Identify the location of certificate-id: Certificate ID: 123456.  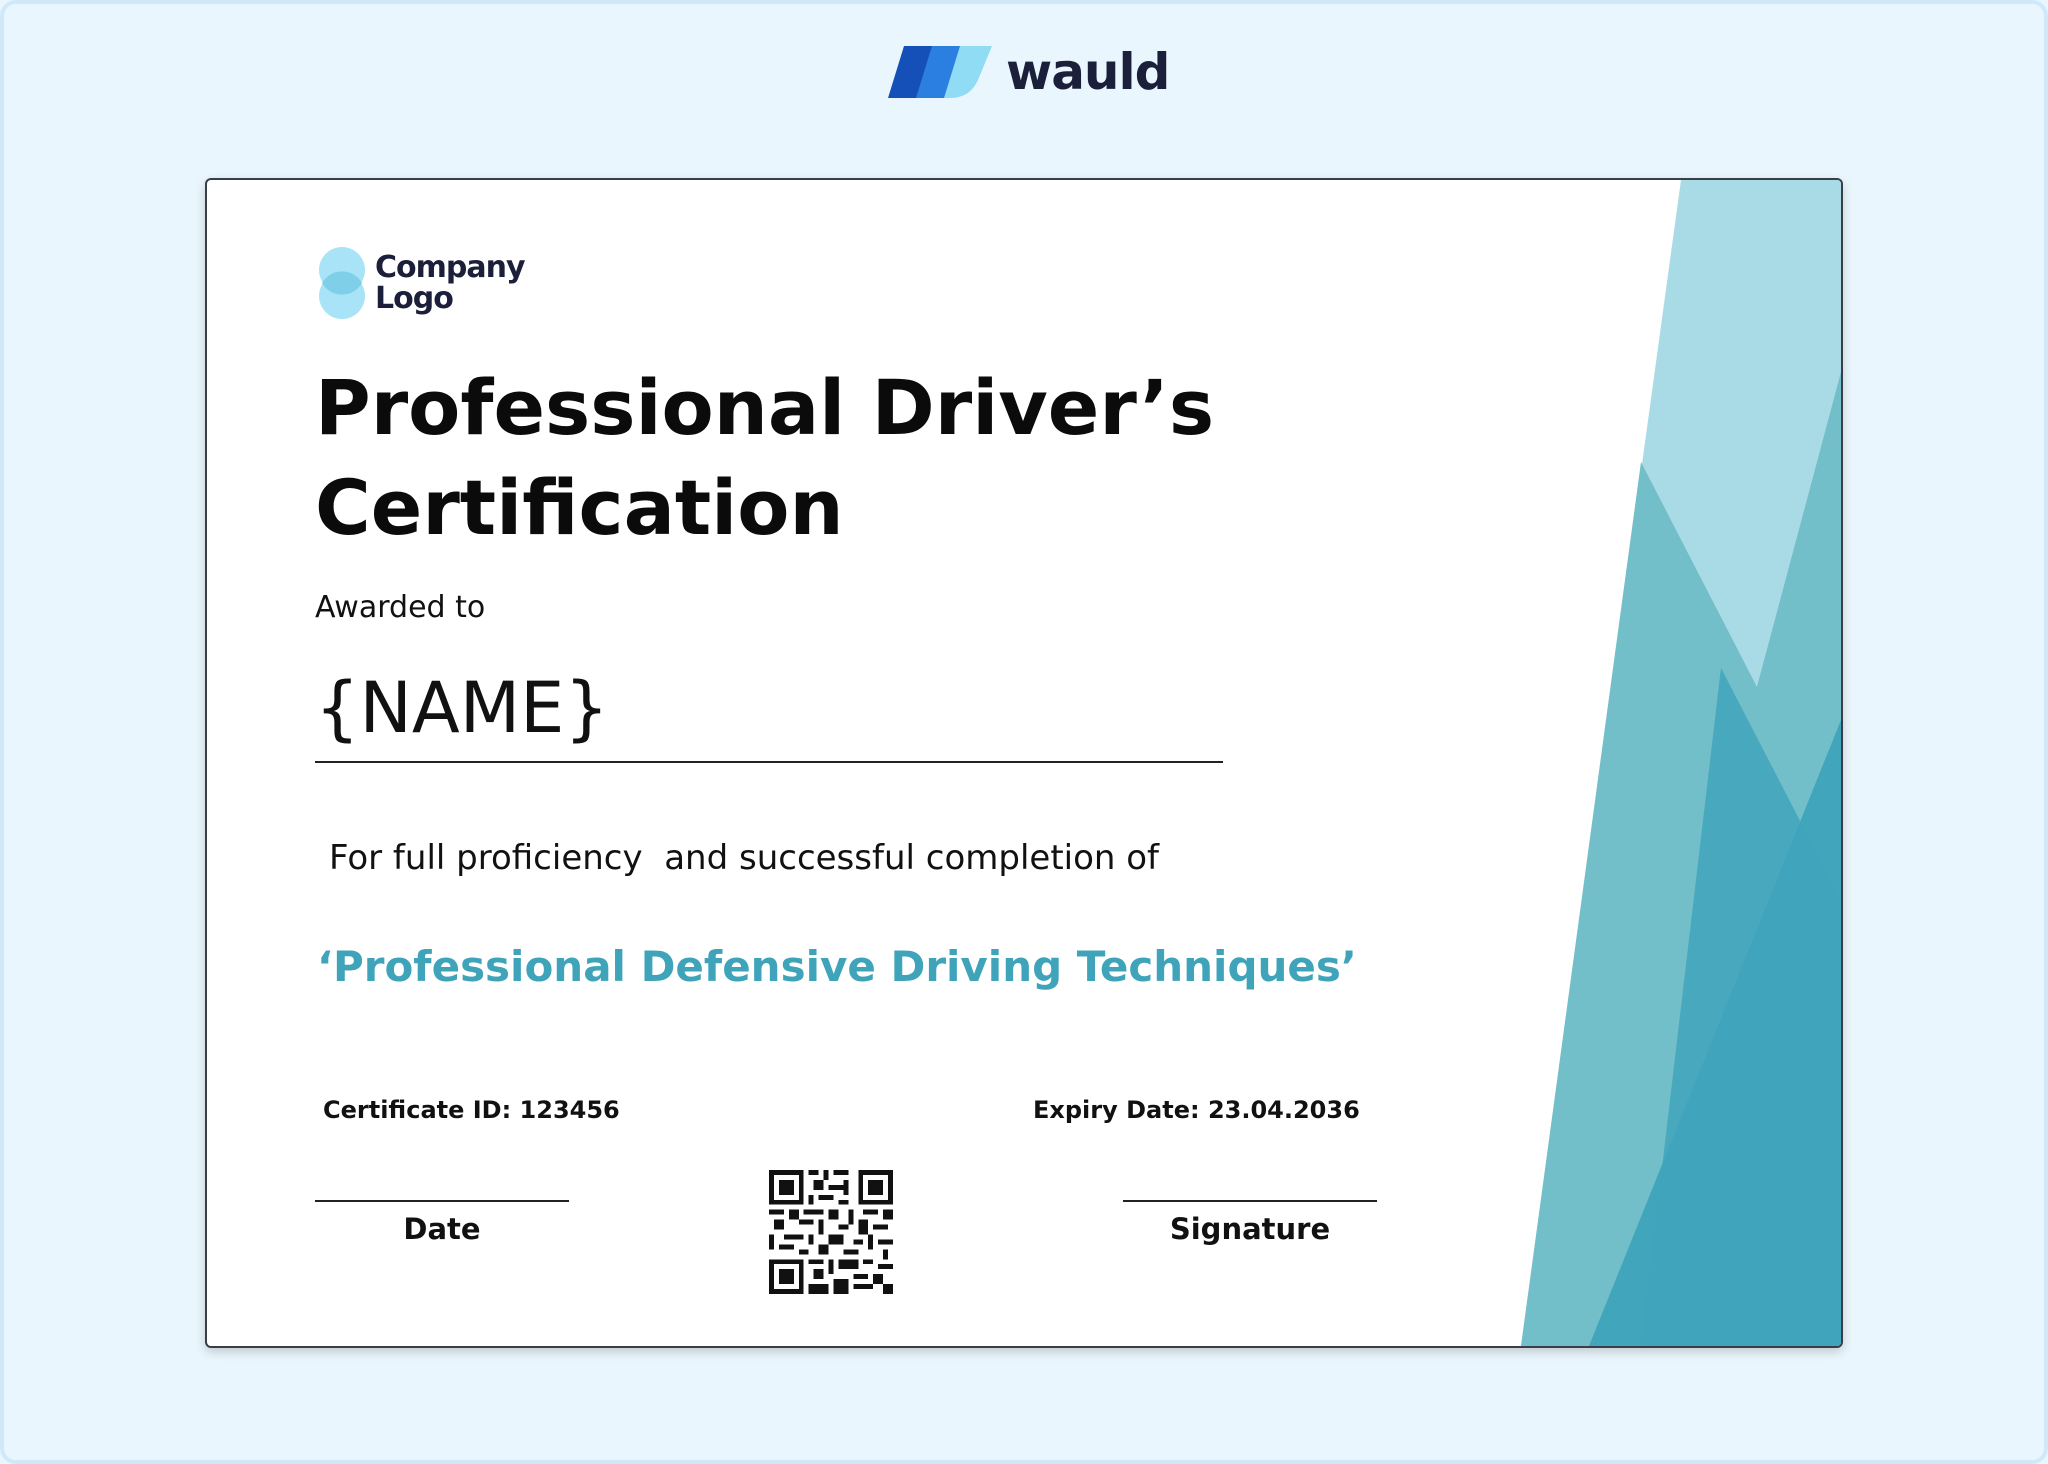
(471, 1110).